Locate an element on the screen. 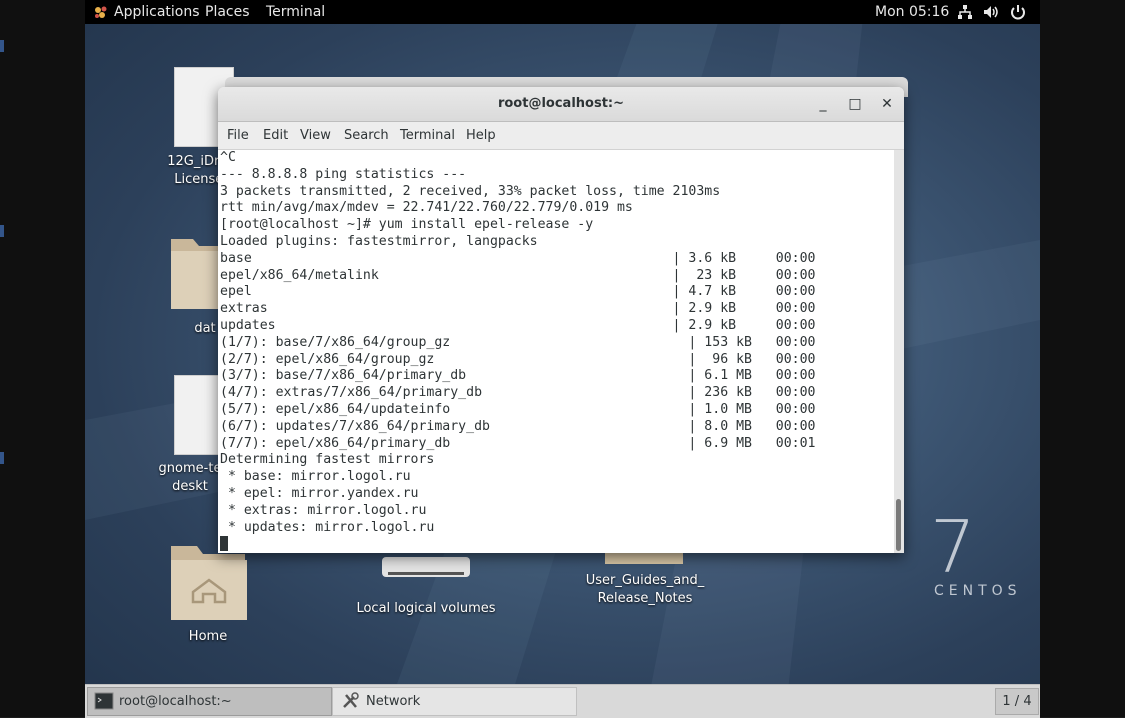 The height and width of the screenshot is (718, 1125). terminal-icon is located at coordinates (104, 701).